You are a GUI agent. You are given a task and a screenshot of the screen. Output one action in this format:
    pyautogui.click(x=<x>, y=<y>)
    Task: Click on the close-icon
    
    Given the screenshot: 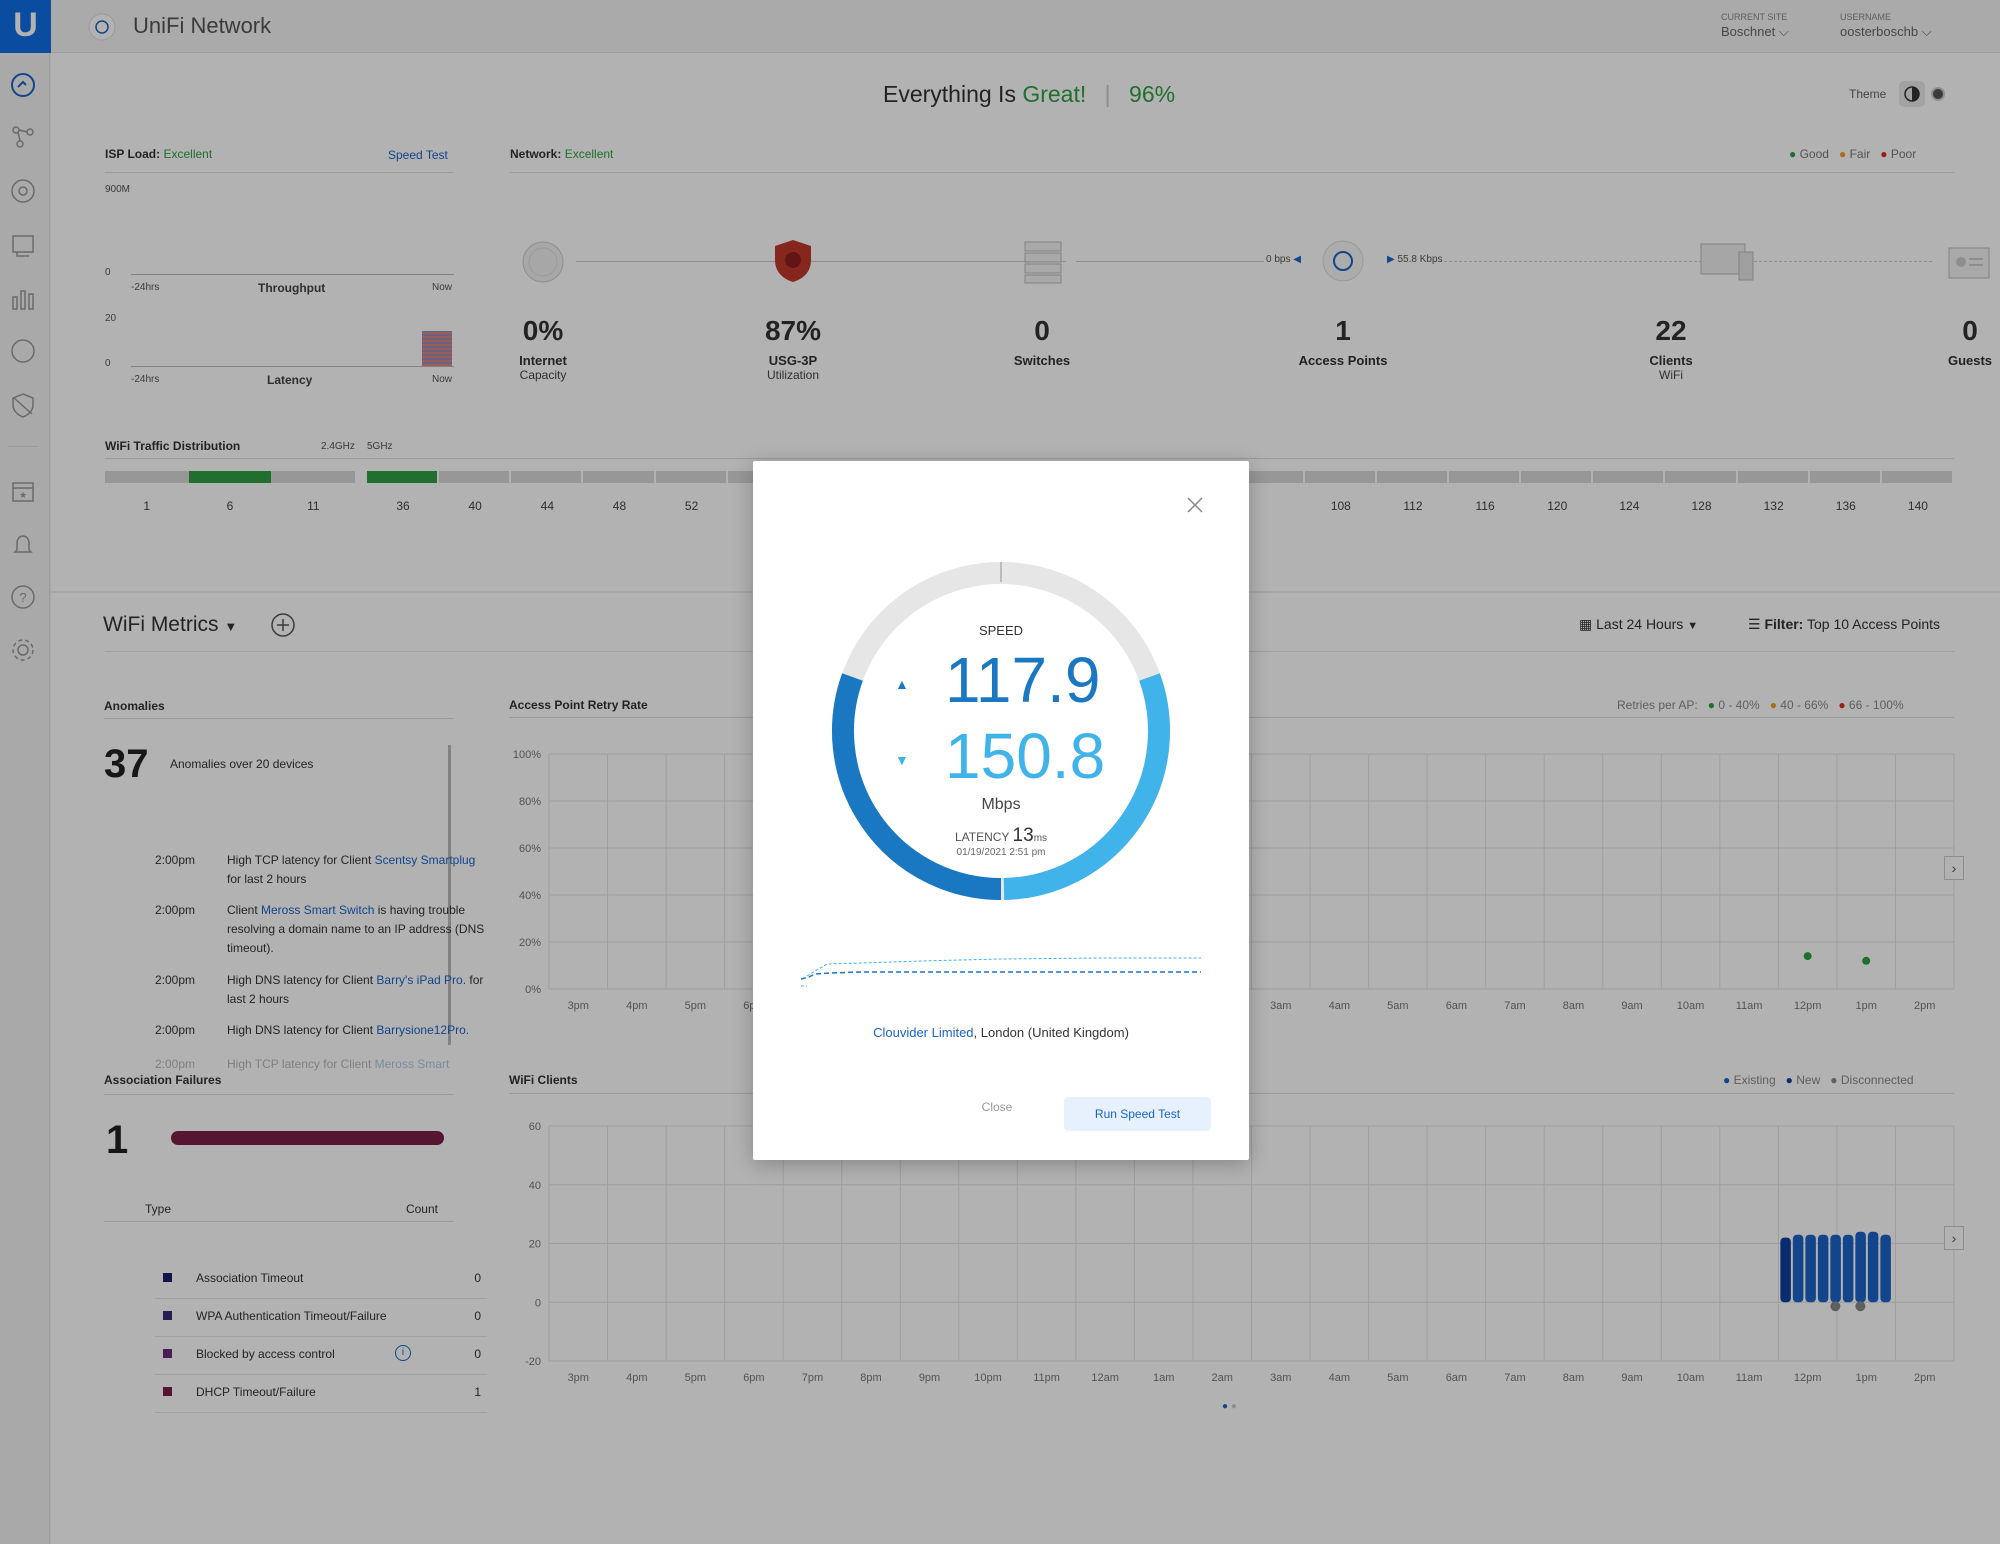 What is the action you would take?
    pyautogui.click(x=1195, y=505)
    